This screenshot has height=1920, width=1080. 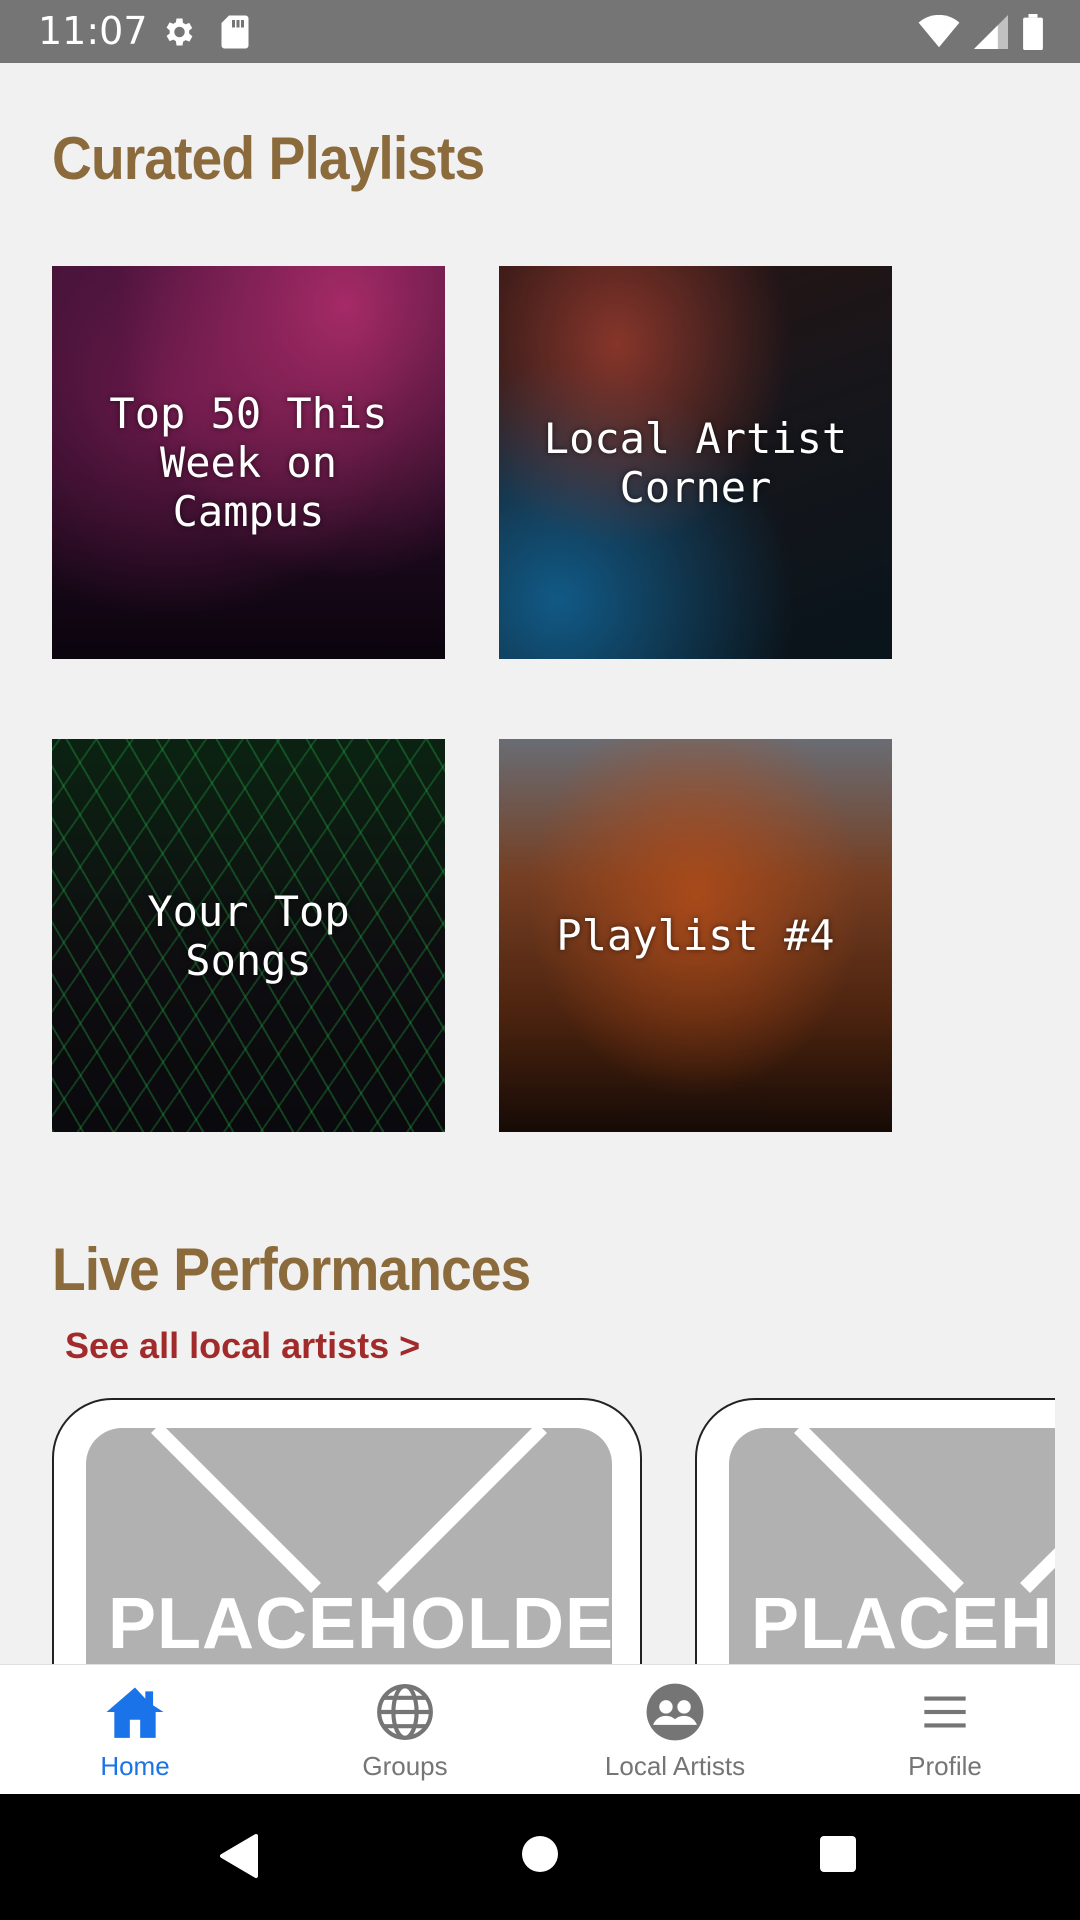 What do you see at coordinates (238, 1856) in the screenshot?
I see `back-icon` at bounding box center [238, 1856].